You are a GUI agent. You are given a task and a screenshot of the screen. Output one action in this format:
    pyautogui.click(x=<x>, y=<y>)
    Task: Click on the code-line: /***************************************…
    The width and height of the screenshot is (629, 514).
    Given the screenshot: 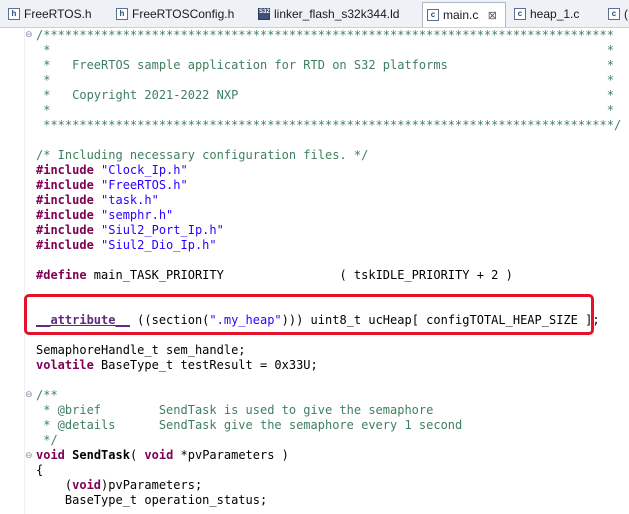 What is the action you would take?
    pyautogui.click(x=325, y=35)
    